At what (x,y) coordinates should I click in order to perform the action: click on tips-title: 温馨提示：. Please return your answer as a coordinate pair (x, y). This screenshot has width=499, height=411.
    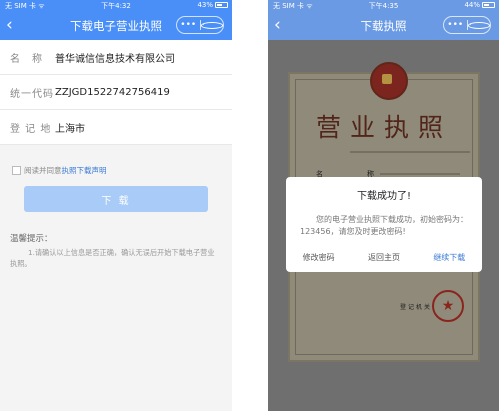
    Looking at the image, I should click on (31, 239).